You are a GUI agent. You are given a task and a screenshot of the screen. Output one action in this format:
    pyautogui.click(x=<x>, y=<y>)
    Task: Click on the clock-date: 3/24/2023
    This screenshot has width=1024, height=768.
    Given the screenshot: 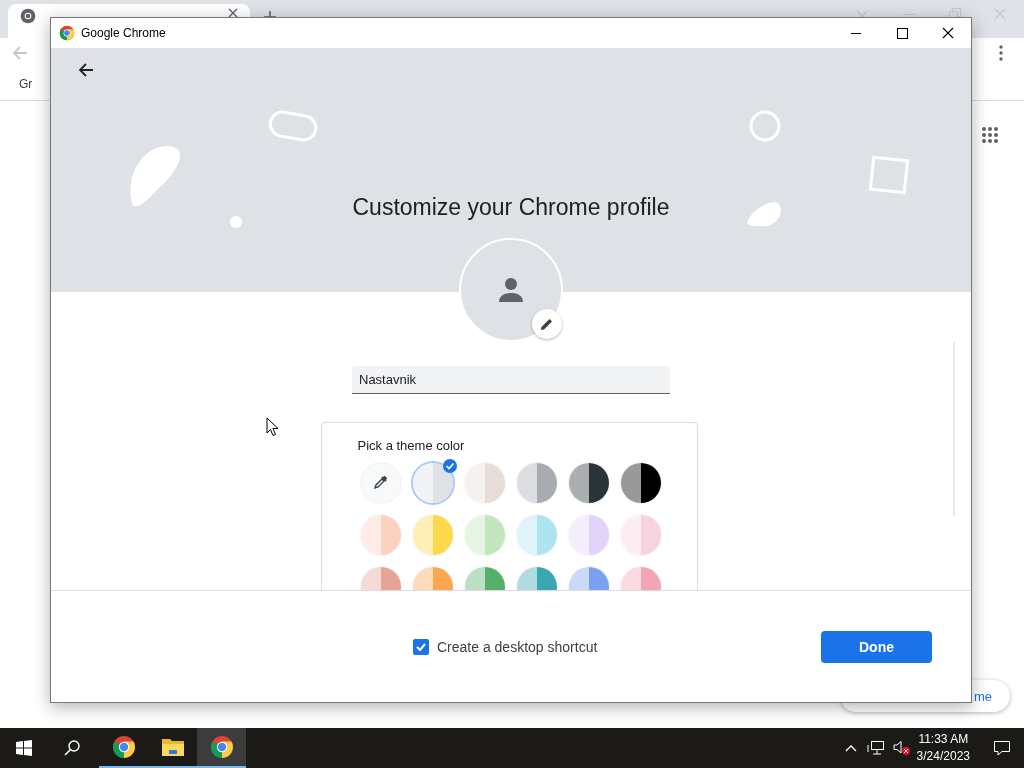 What is the action you would take?
    pyautogui.click(x=943, y=756)
    